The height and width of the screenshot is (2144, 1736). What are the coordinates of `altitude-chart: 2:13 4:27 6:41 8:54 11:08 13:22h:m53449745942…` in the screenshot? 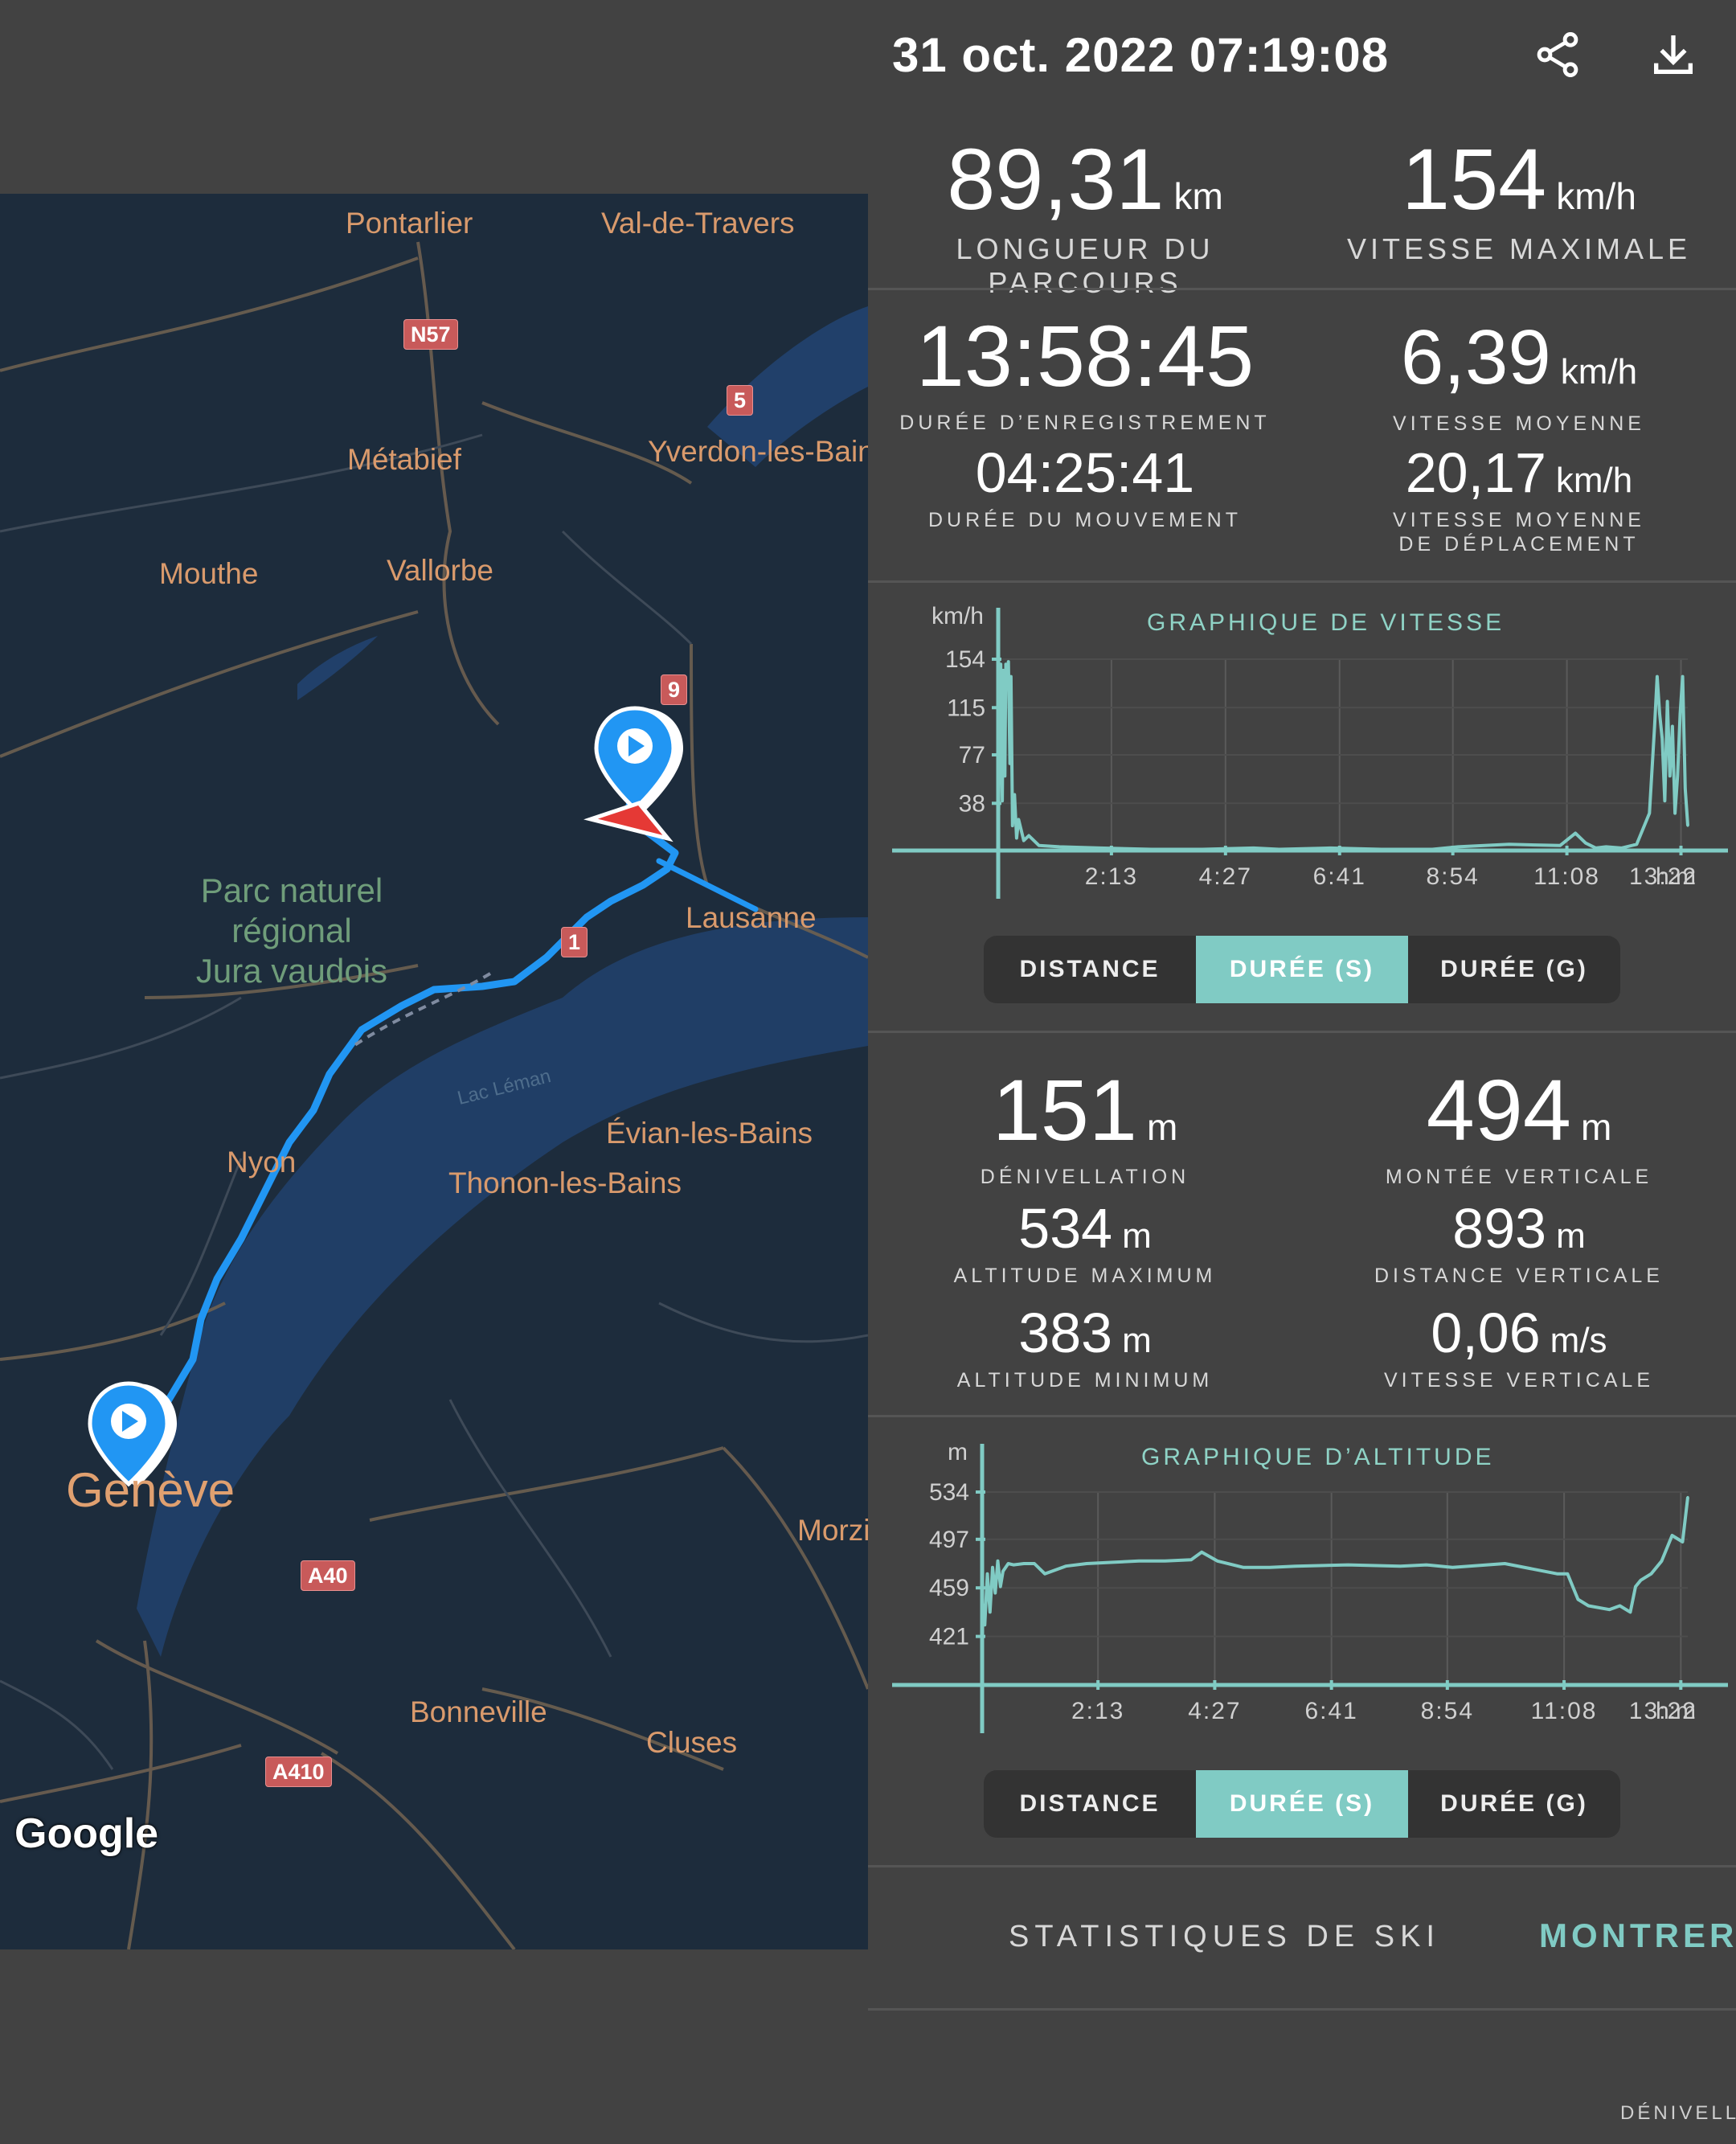 It's located at (1310, 1583).